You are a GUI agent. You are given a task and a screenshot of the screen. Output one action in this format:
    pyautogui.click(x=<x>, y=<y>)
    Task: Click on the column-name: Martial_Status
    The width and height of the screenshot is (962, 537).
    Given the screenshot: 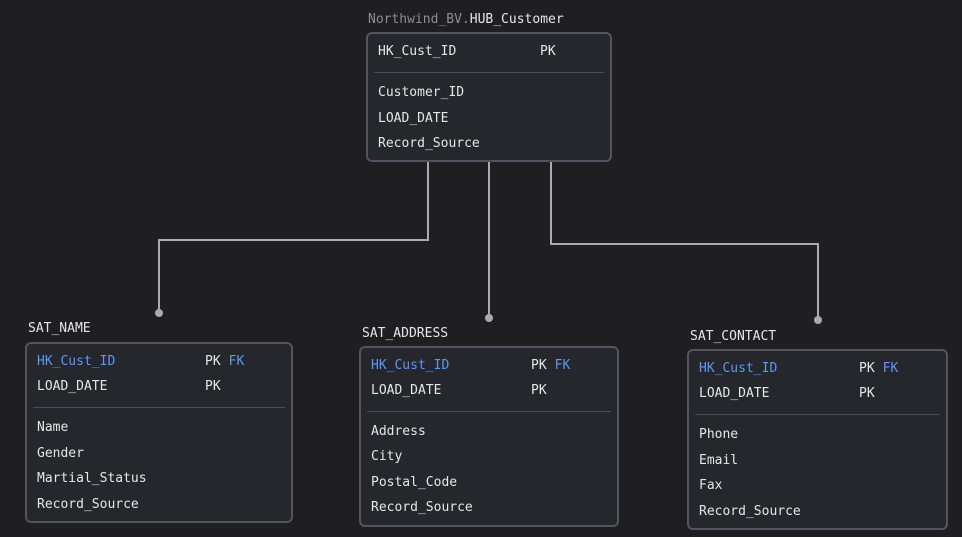 What is the action you would take?
    pyautogui.click(x=92, y=478)
    